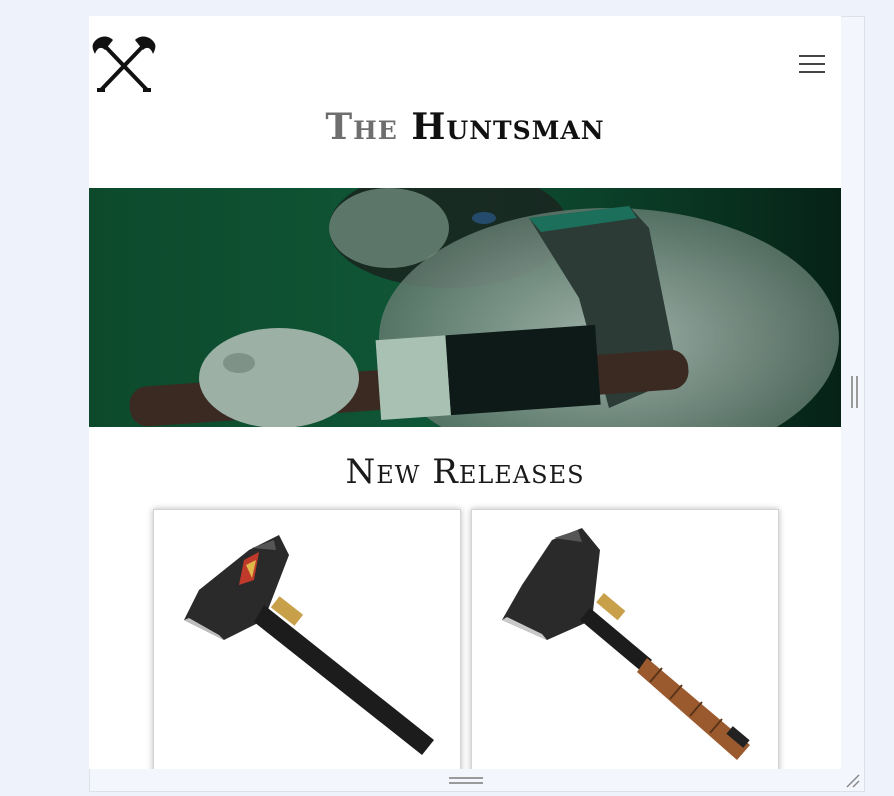 This screenshot has height=796, width=894. I want to click on site-title-part2: Huntsman, so click(508, 127).